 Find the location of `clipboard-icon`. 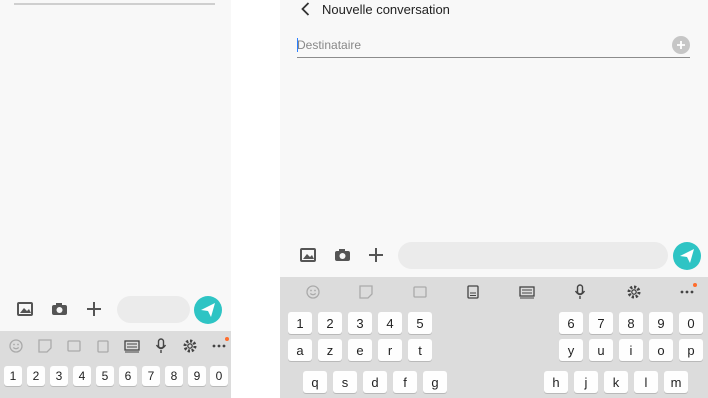

clipboard-icon is located at coordinates (103, 346).